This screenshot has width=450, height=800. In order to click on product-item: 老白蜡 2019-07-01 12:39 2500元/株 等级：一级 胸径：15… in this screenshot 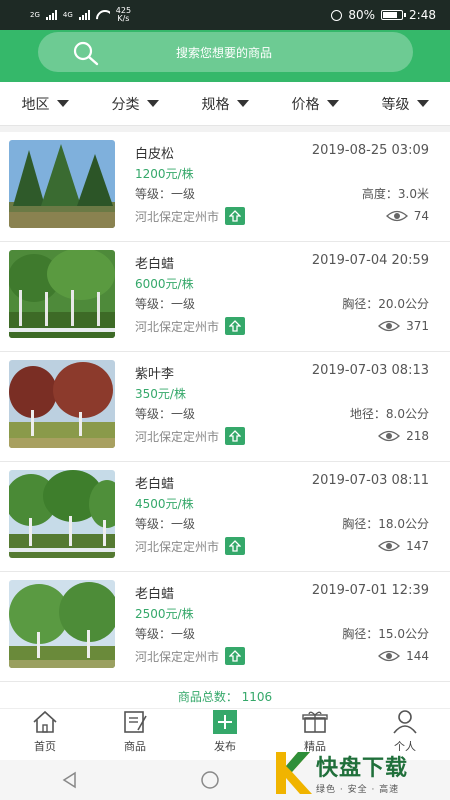, I will do `click(225, 627)`.